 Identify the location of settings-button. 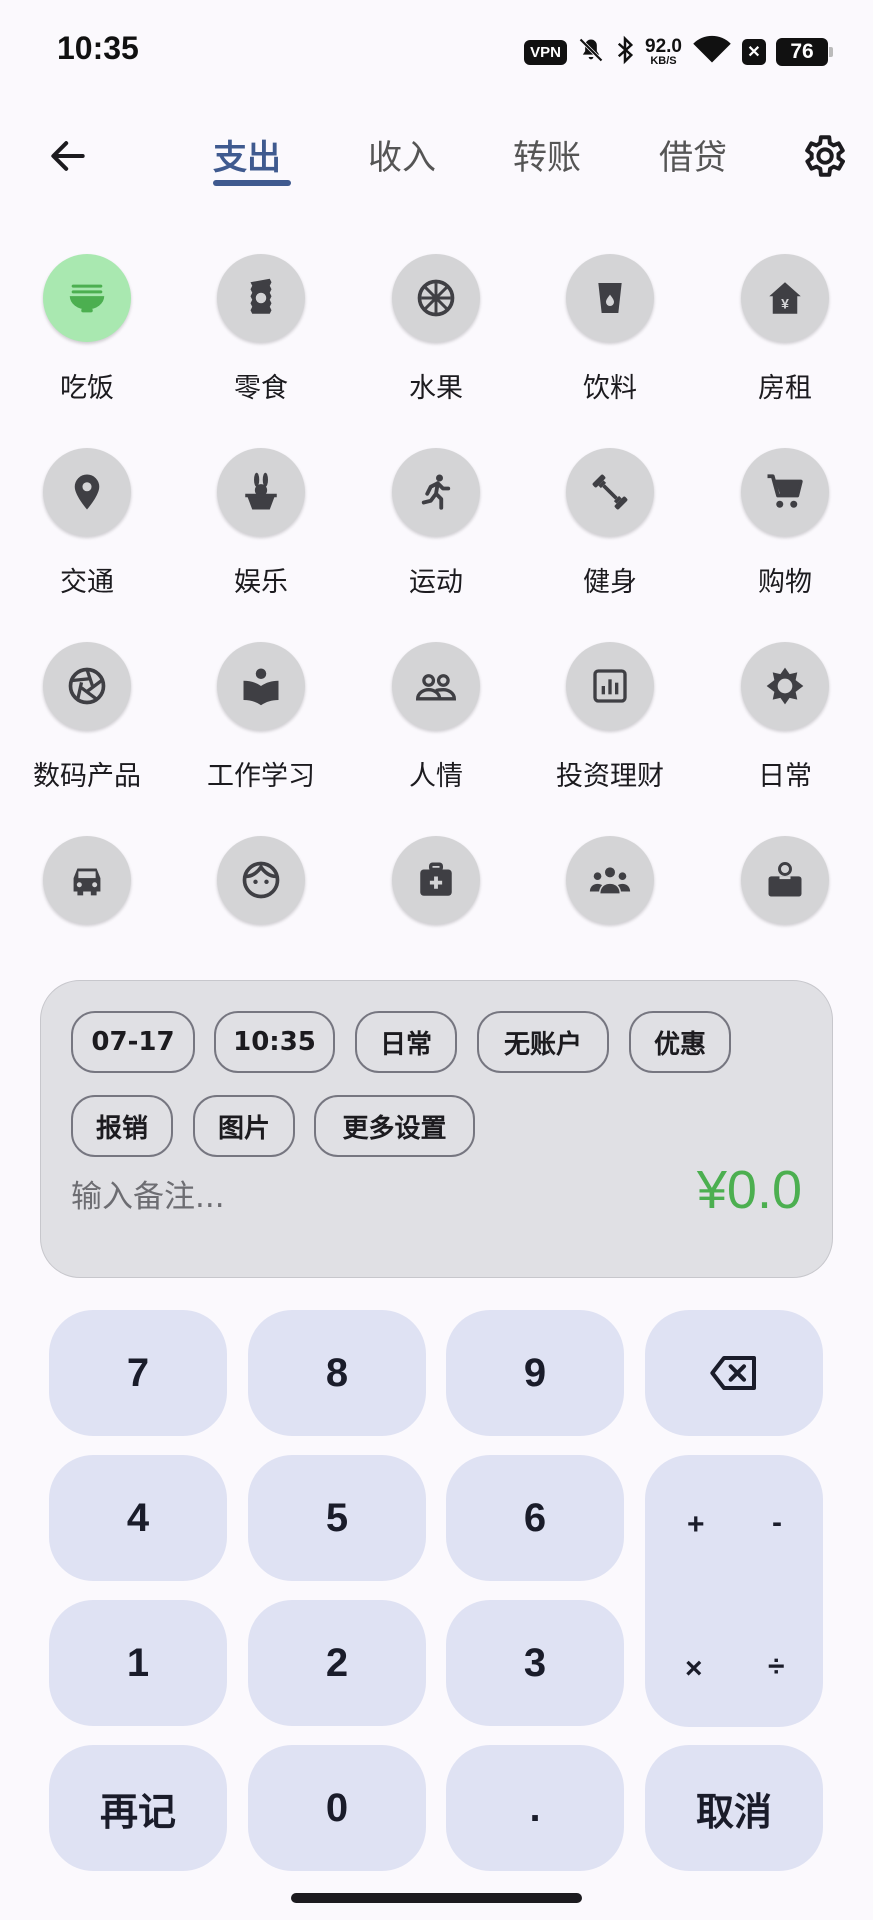
(823, 156).